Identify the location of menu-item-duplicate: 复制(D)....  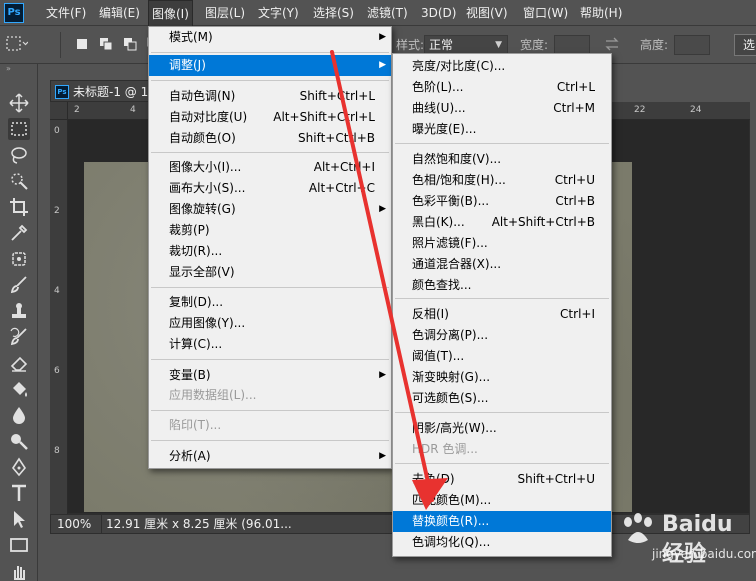
(270, 302).